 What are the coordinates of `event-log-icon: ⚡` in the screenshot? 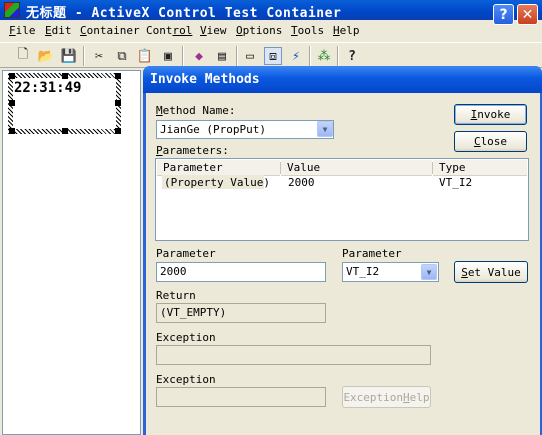 It's located at (296, 56).